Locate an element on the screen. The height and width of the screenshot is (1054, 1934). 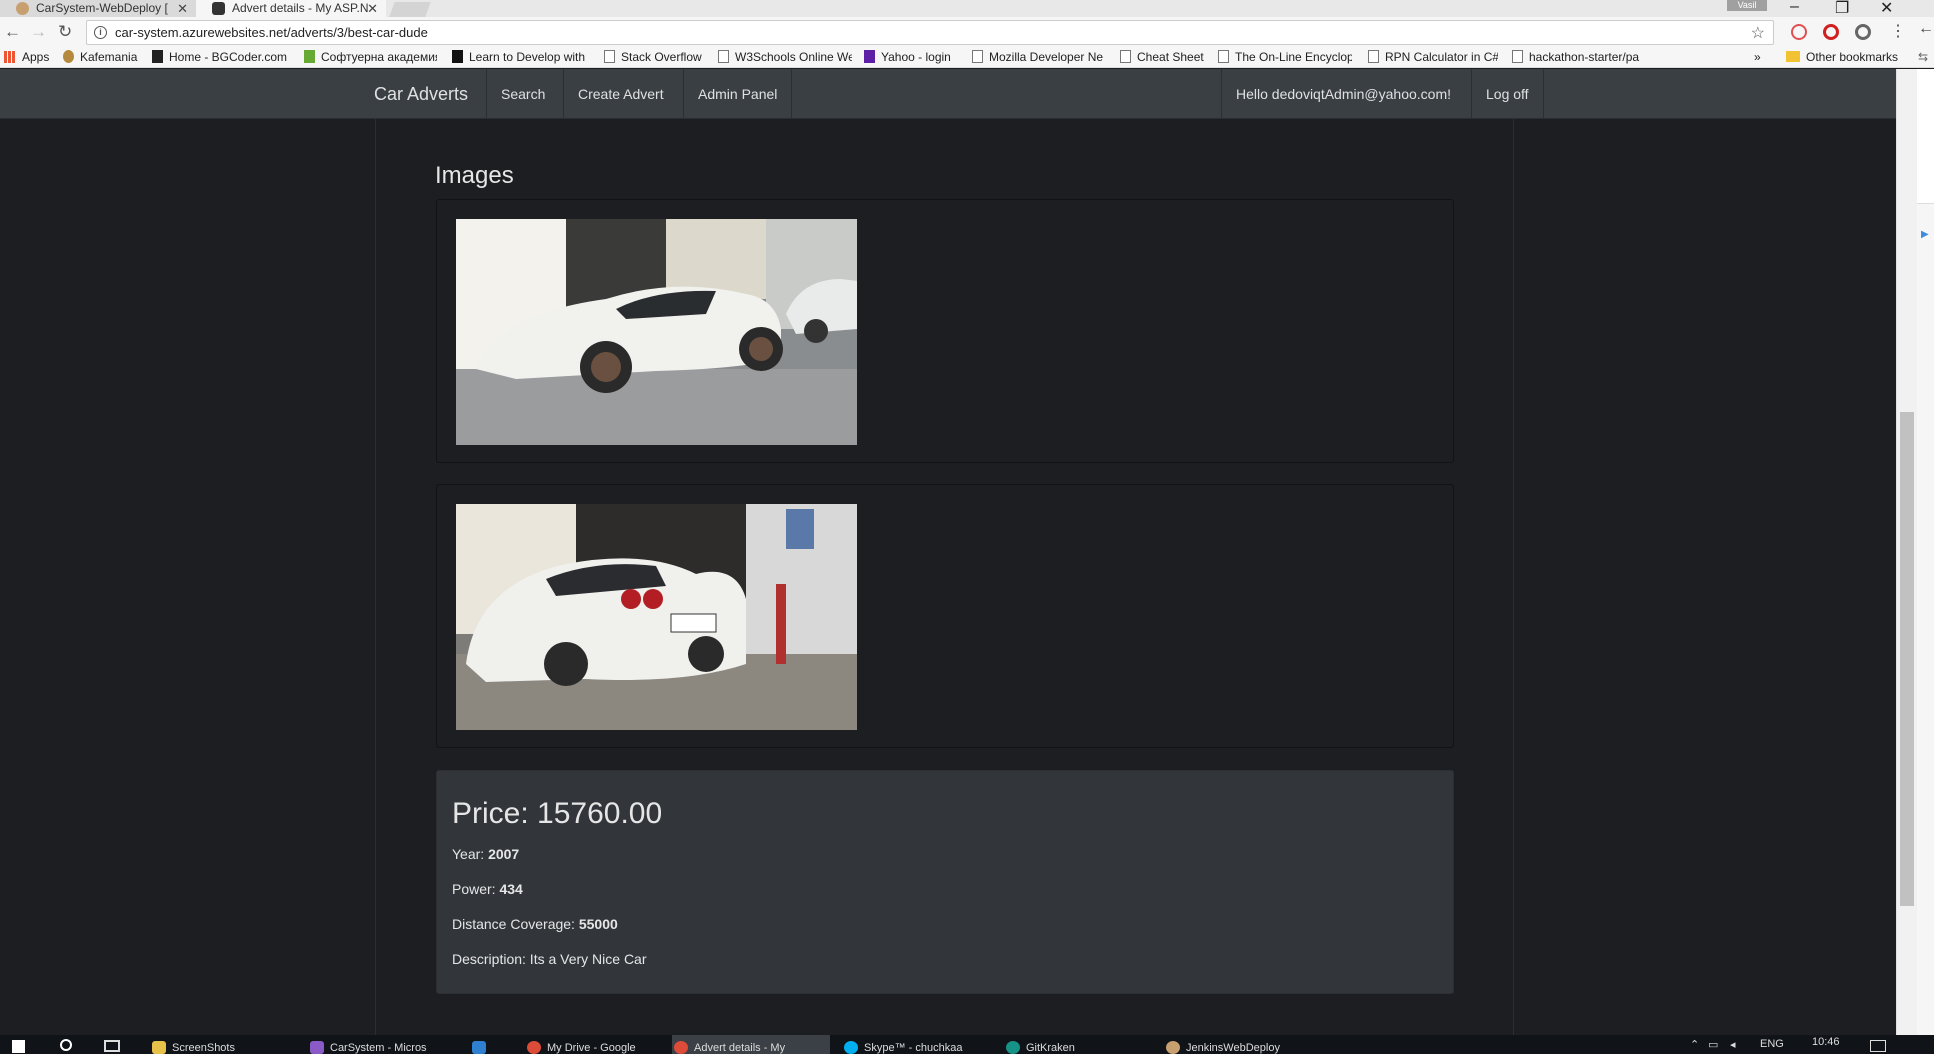
start-icon is located at coordinates (18, 1046).